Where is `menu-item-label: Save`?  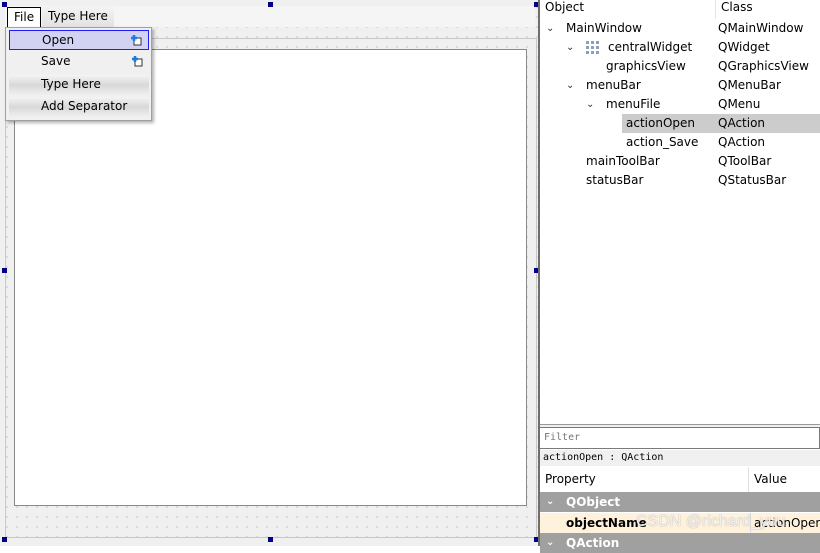 menu-item-label: Save is located at coordinates (56, 61).